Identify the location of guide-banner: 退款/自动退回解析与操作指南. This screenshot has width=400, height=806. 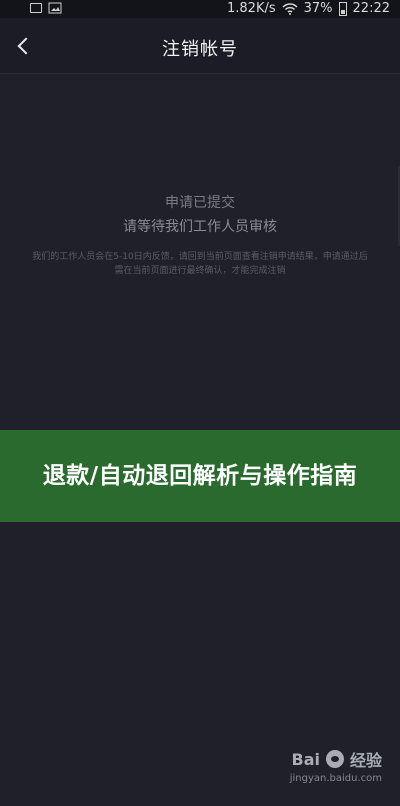
(200, 476).